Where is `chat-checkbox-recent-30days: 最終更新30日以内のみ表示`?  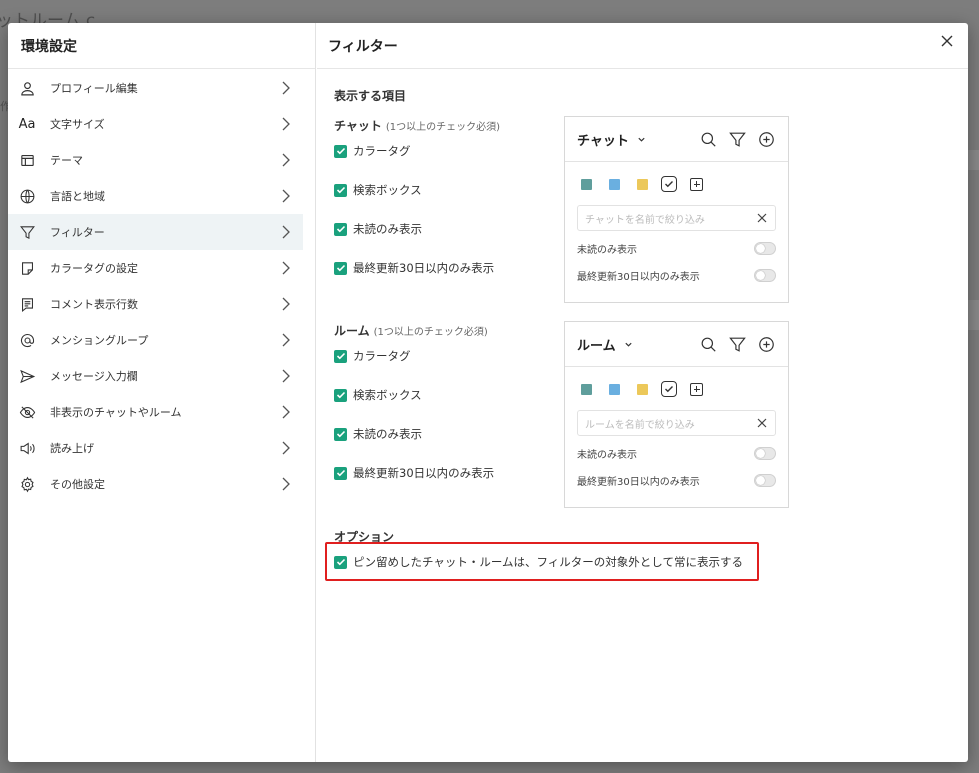 chat-checkbox-recent-30days: 最終更新30日以内のみ表示 is located at coordinates (414, 268).